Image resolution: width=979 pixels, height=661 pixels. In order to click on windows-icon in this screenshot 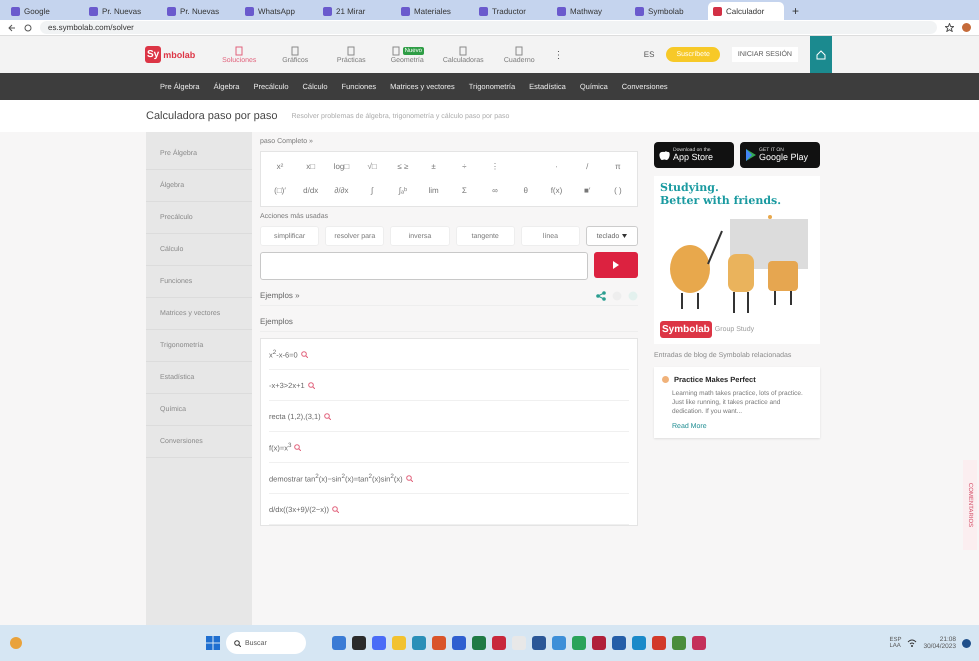, I will do `click(213, 643)`.